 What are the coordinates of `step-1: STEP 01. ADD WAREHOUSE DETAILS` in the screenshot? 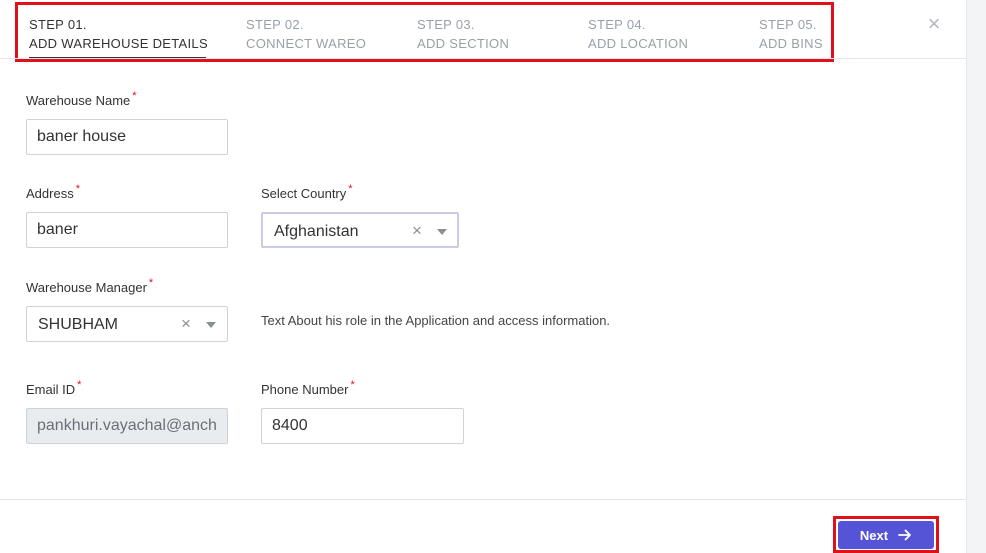 It's located at (118, 34).